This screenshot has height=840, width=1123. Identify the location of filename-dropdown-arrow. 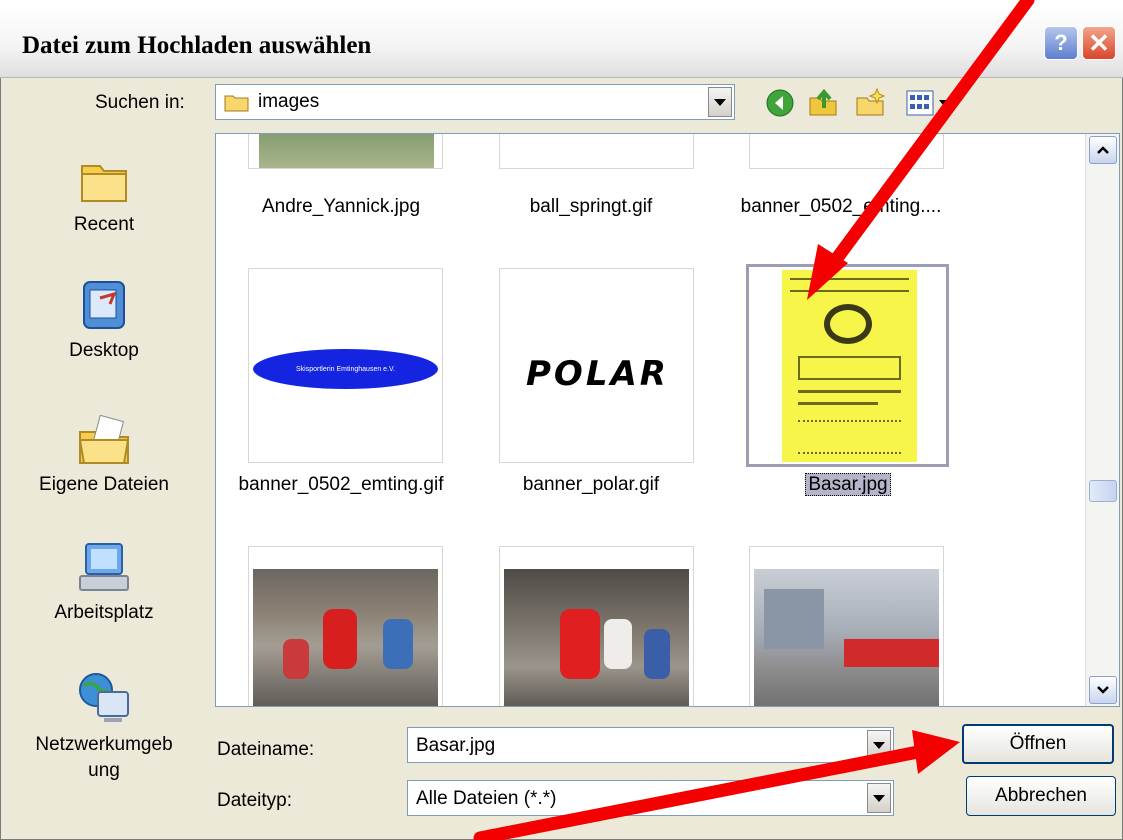
(879, 745).